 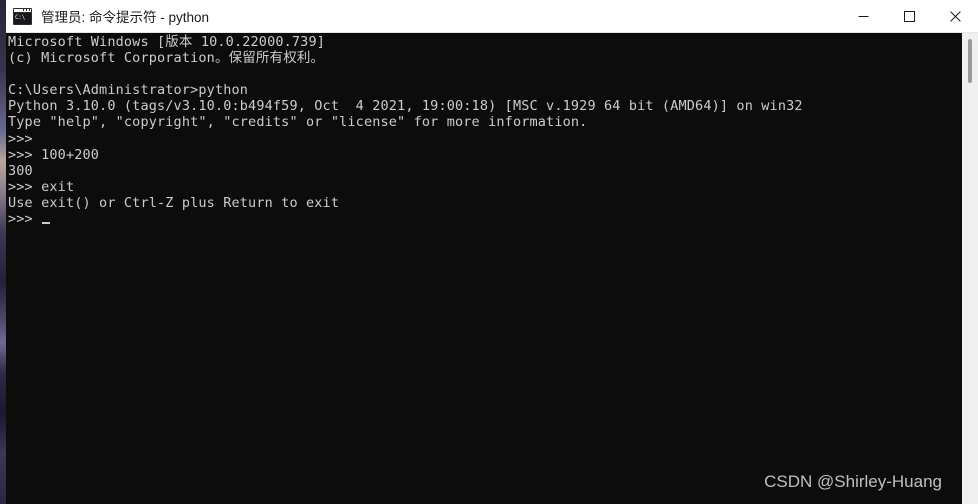 What do you see at coordinates (853, 481) in the screenshot?
I see `watermark-label: CSDN @Shirley-Huang` at bounding box center [853, 481].